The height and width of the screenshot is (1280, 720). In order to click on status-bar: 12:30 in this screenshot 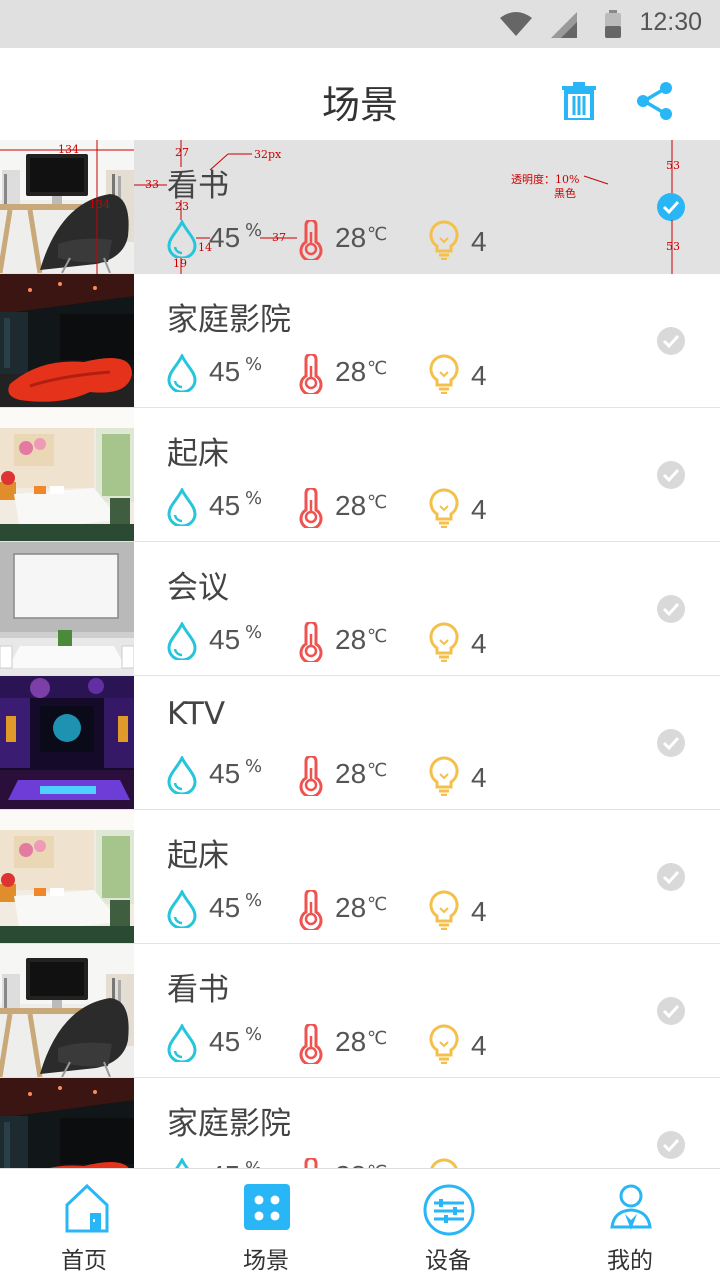, I will do `click(360, 24)`.